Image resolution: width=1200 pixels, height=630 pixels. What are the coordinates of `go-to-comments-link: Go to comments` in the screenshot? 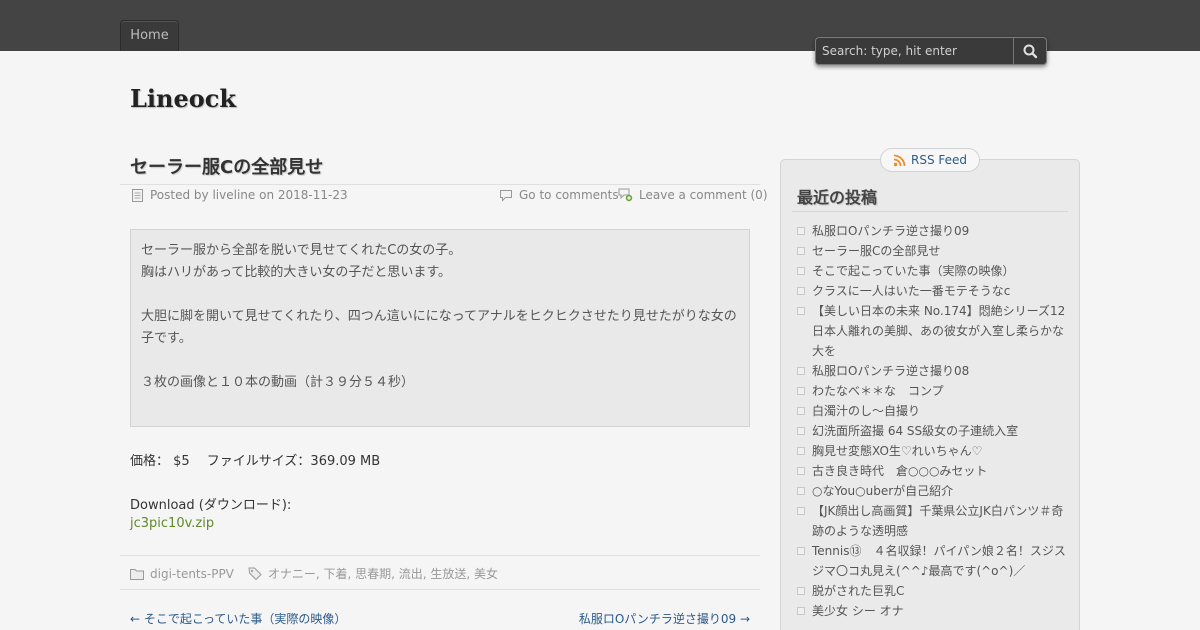 It's located at (559, 195).